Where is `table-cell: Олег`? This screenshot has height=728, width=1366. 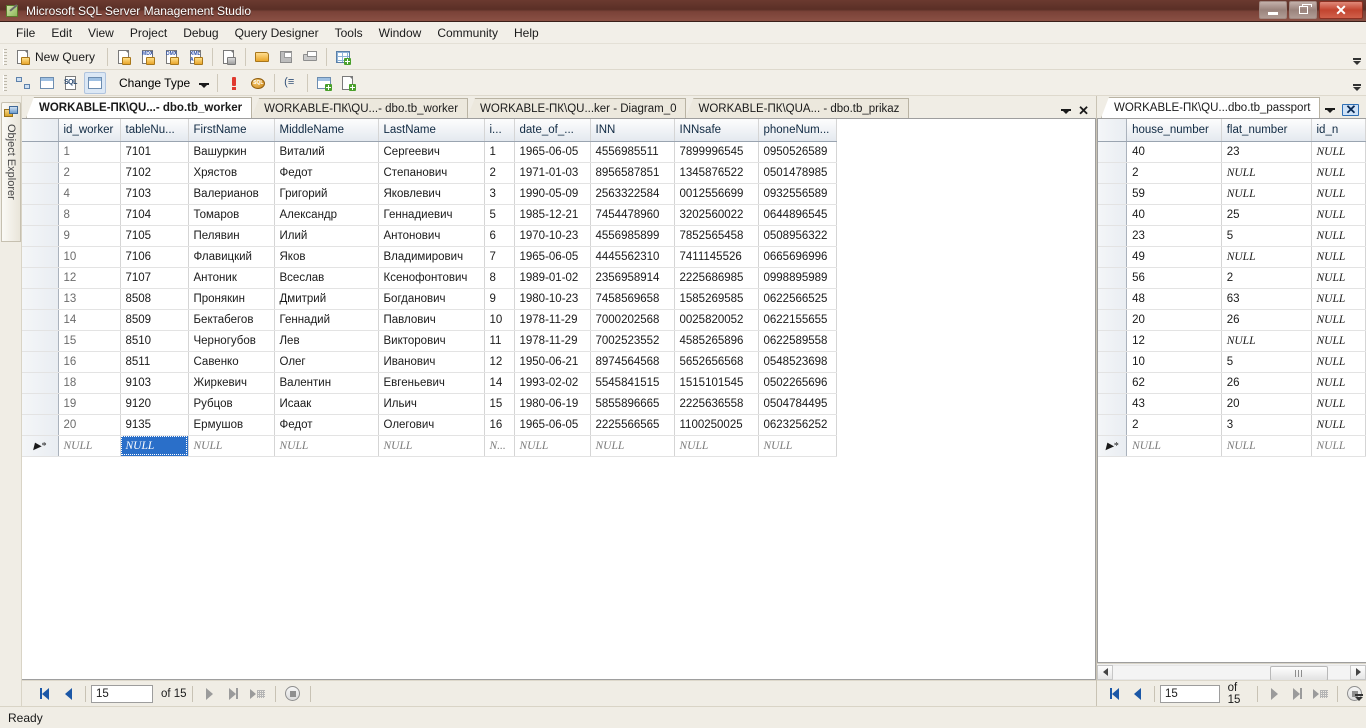
table-cell: Олег is located at coordinates (326, 362).